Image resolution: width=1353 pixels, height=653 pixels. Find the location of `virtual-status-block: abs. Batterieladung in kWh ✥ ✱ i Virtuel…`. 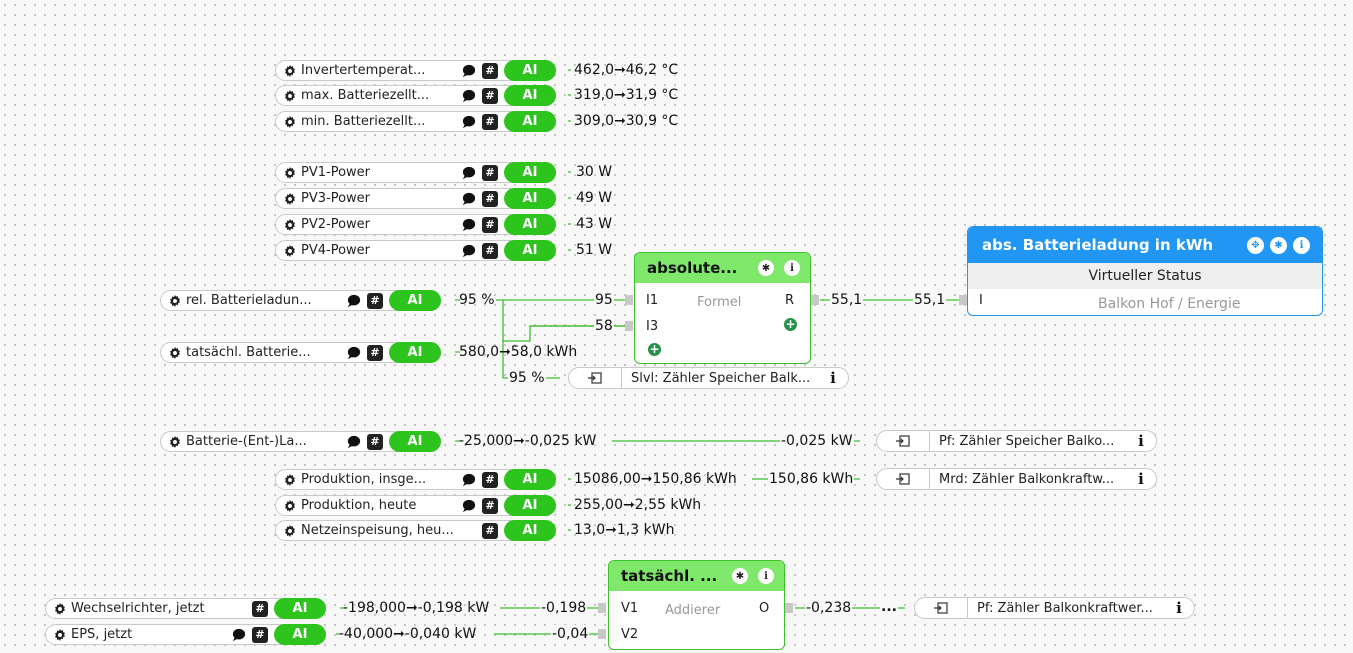

virtual-status-block: abs. Batterieladung in kWh ✥ ✱ i Virtuel… is located at coordinates (1145, 271).